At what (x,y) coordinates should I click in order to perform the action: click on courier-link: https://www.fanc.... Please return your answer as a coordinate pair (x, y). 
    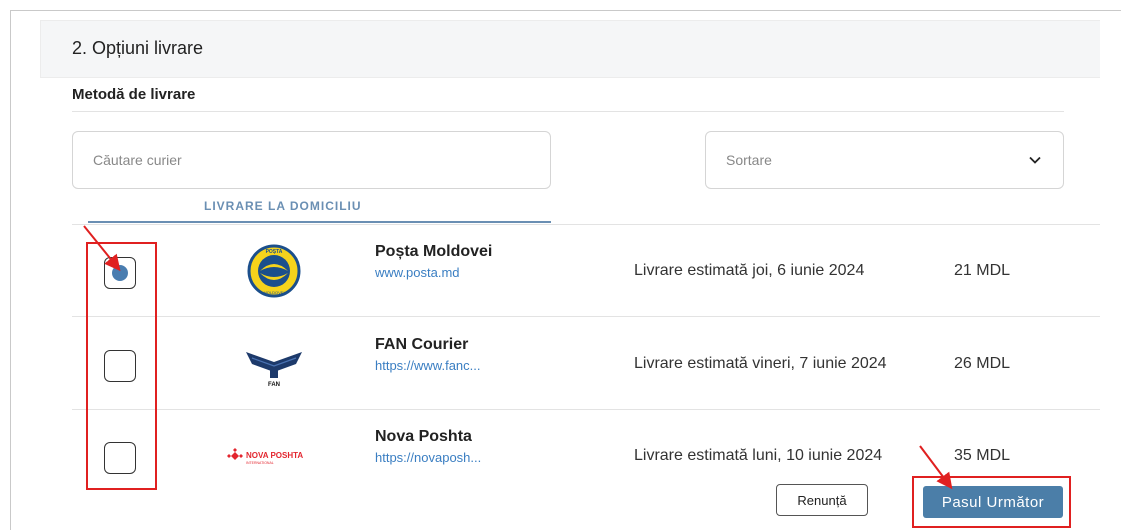
    Looking at the image, I should click on (428, 365).